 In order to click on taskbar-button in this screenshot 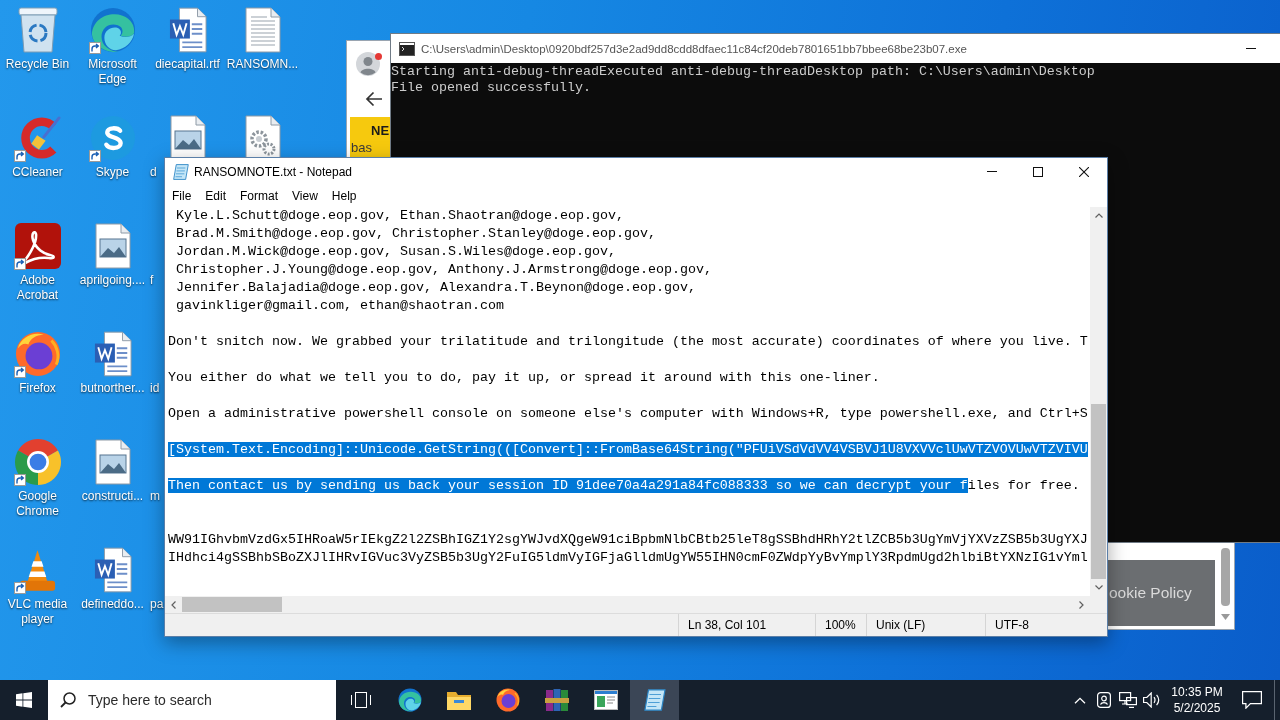, I will do `click(654, 700)`.